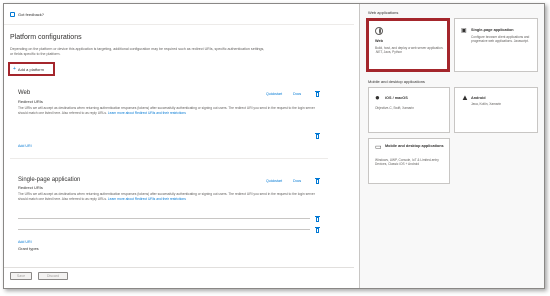 This screenshot has width=550, height=296. I want to click on spa-card-title: Single-page application, so click(49, 180).